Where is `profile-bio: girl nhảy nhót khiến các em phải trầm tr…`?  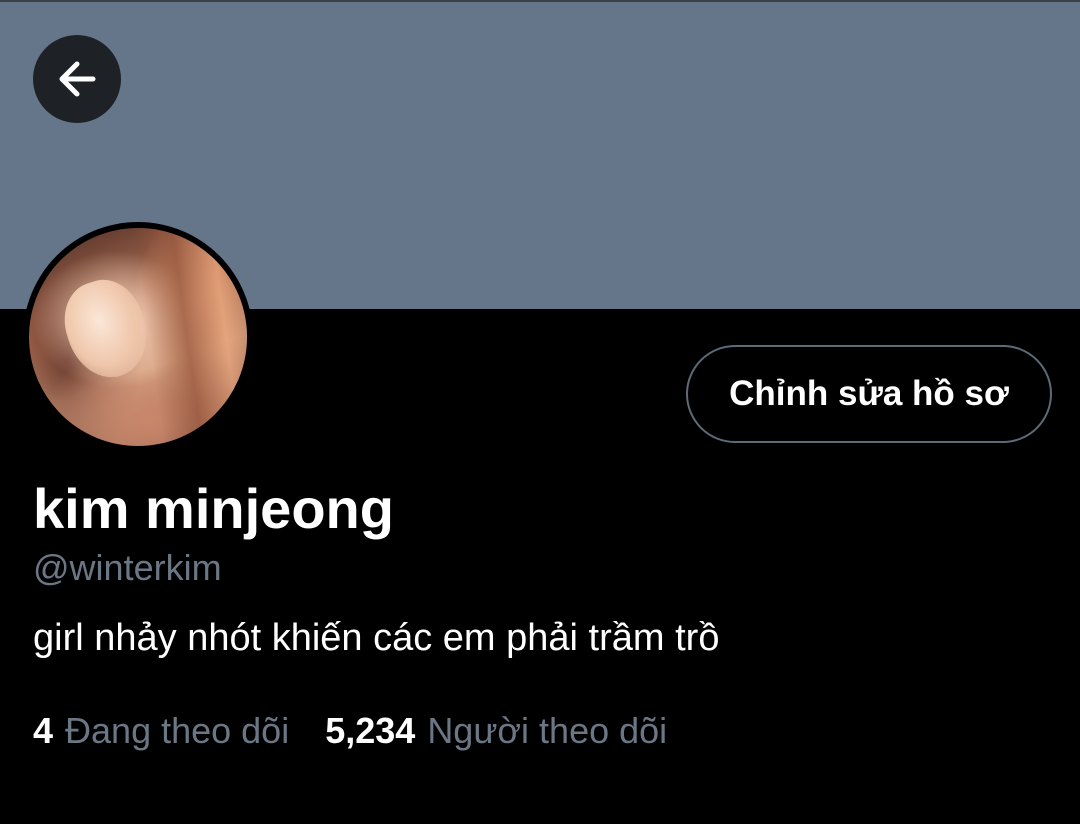
profile-bio: girl nhảy nhót khiến các em phải trầm tr… is located at coordinates (376, 638).